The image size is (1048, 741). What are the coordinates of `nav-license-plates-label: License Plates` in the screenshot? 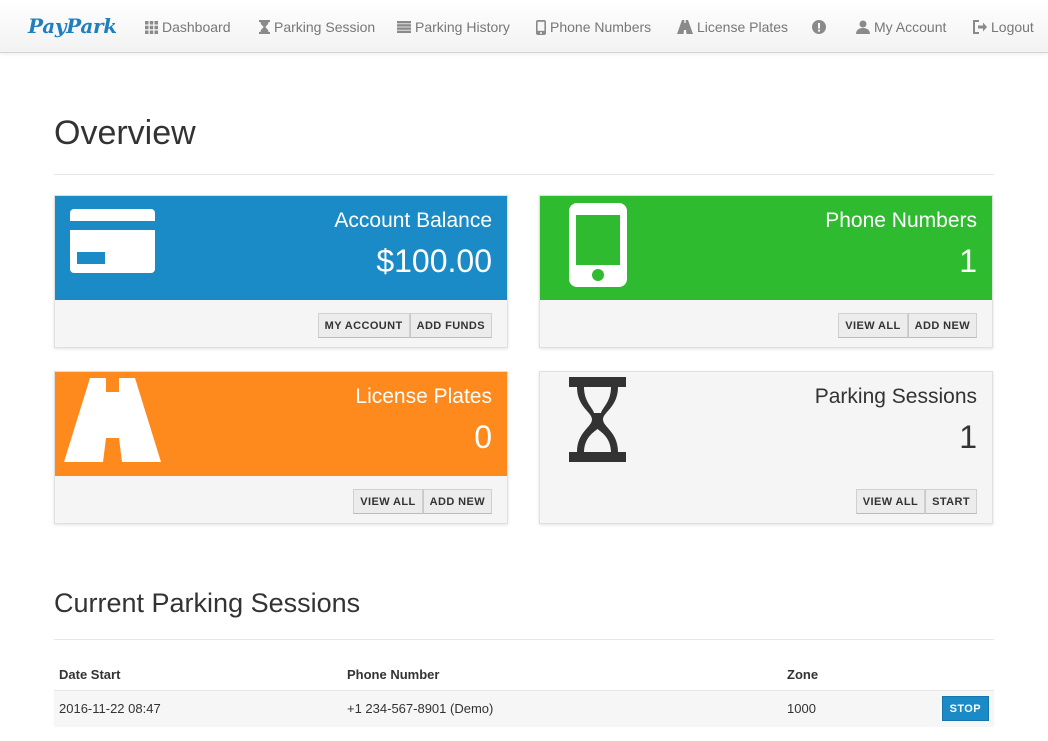 It's located at (743, 27).